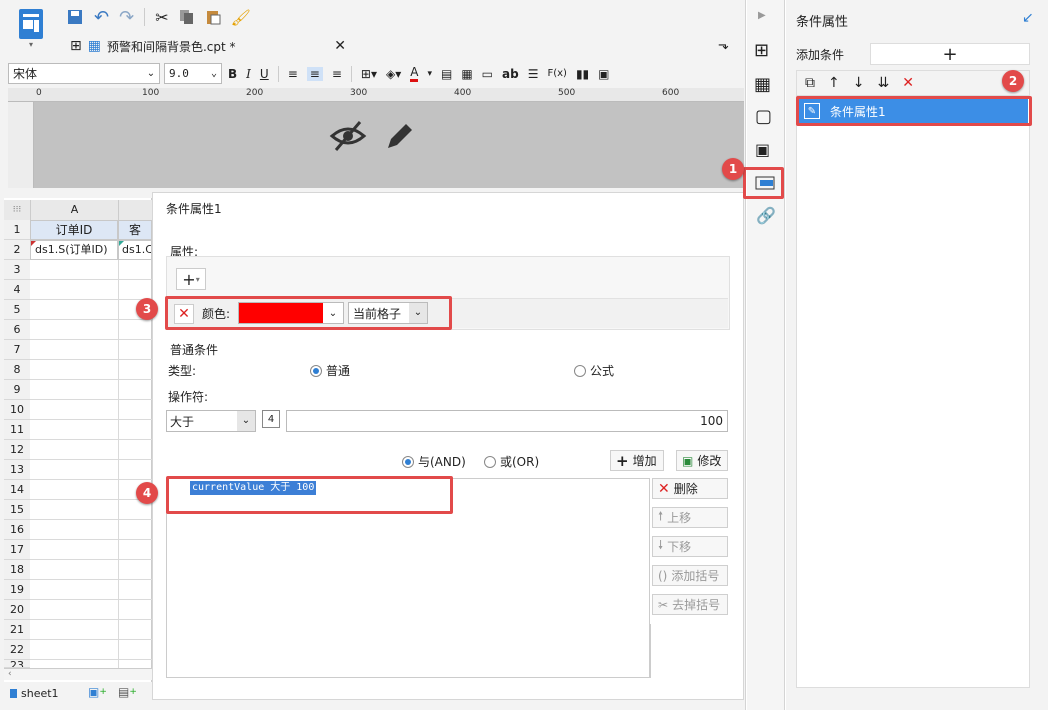 Image resolution: width=1048 pixels, height=710 pixels. What do you see at coordinates (316, 370) in the screenshot?
I see `radio-selected-icon` at bounding box center [316, 370].